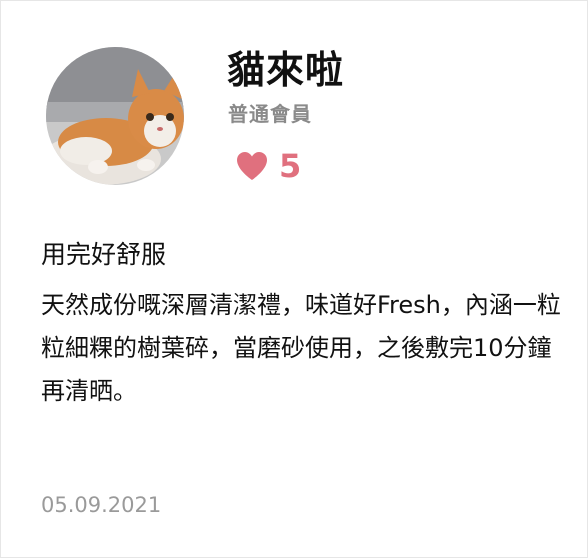 This screenshot has width=588, height=558. I want to click on heart-icon, so click(252, 166).